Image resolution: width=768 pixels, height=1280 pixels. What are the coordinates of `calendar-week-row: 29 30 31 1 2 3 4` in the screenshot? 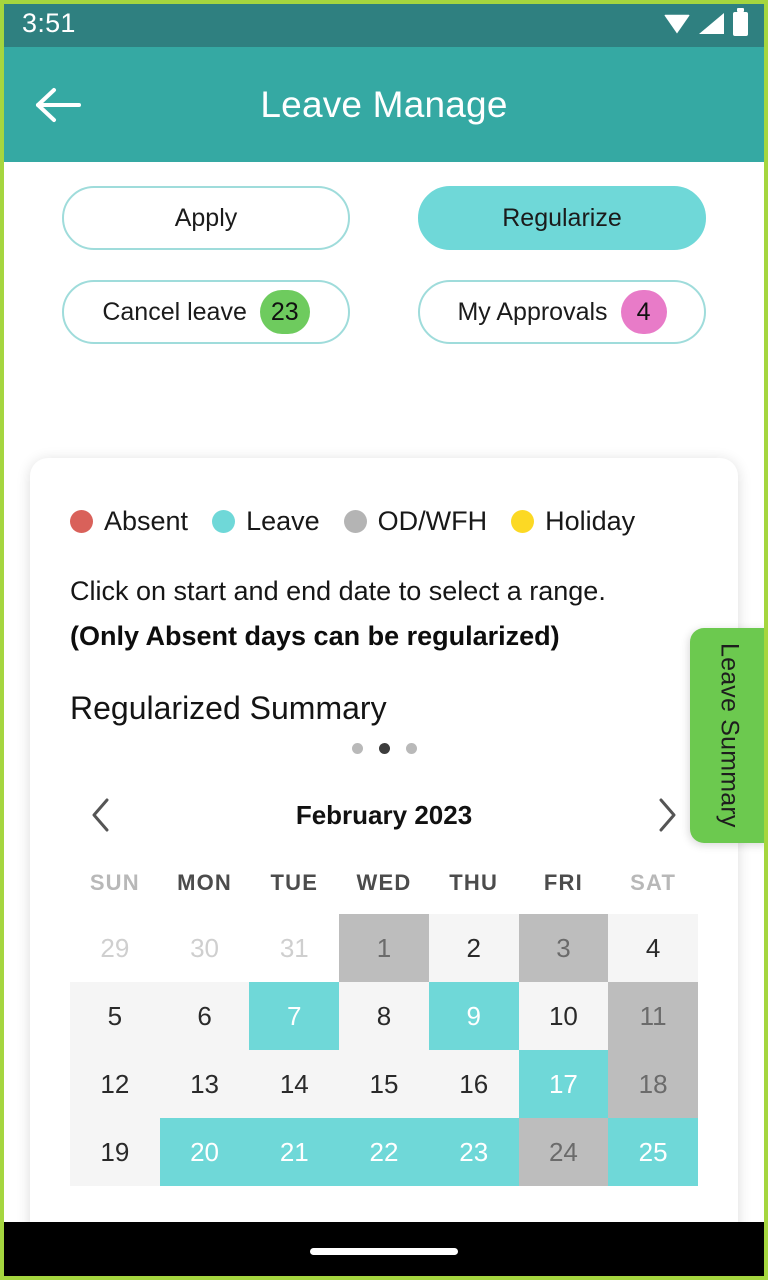 It's located at (384, 948).